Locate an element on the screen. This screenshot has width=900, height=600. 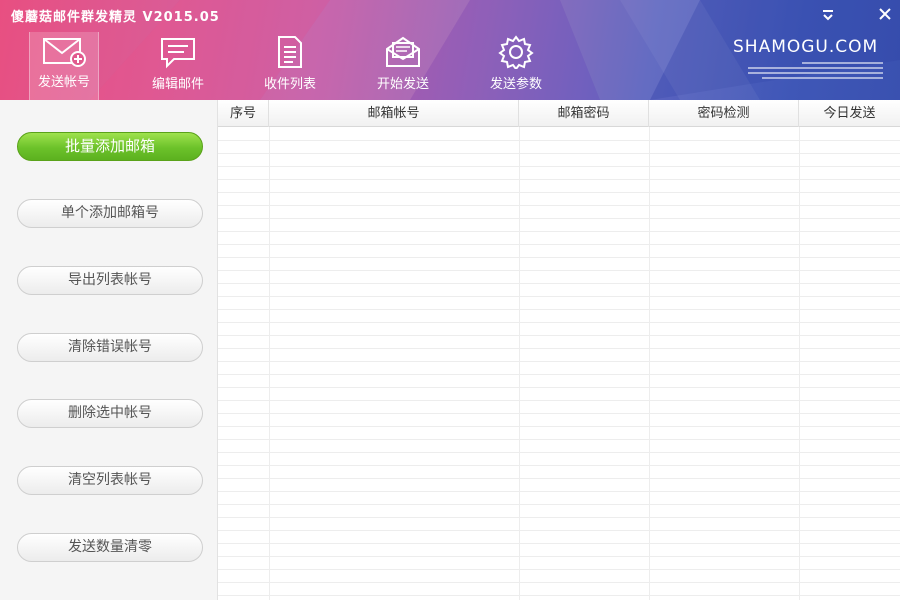
empty-list-accounts-button: 清空列表帐号 is located at coordinates (110, 480).